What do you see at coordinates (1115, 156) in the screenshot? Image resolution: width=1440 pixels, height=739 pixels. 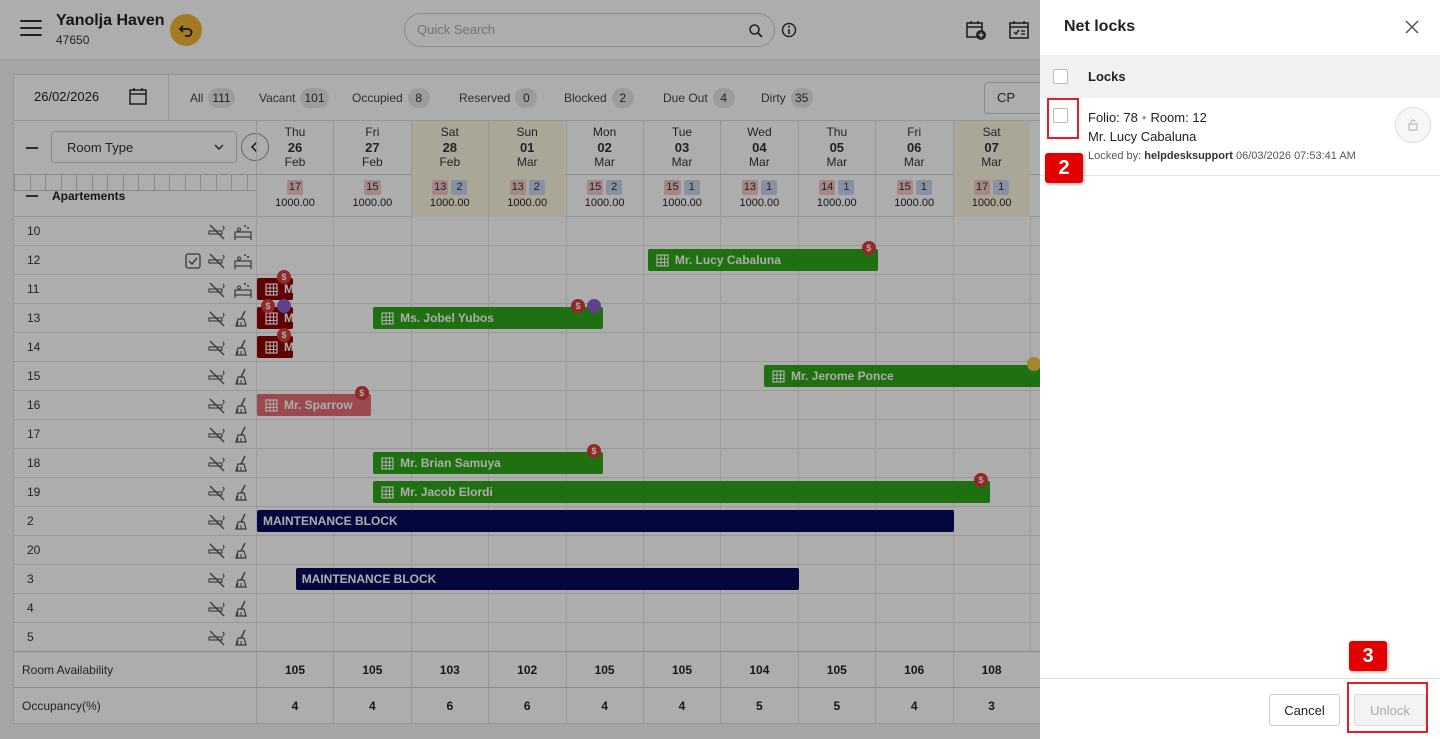 I see `locked-by-label: Locked by:` at bounding box center [1115, 156].